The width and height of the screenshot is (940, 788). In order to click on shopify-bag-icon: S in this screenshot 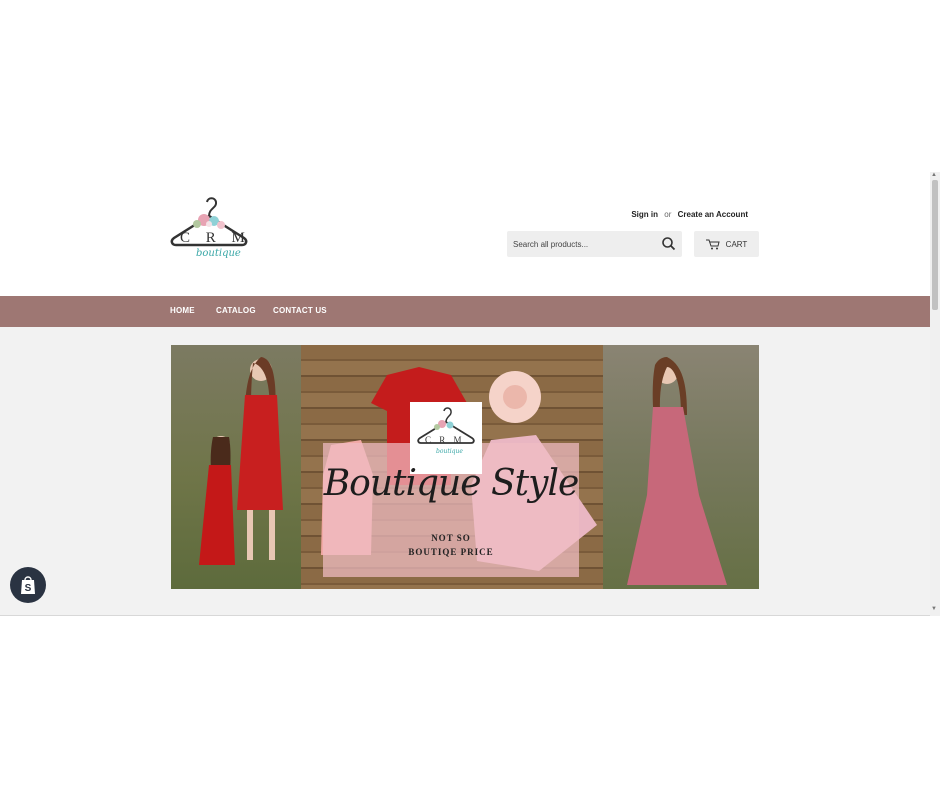, I will do `click(28, 585)`.